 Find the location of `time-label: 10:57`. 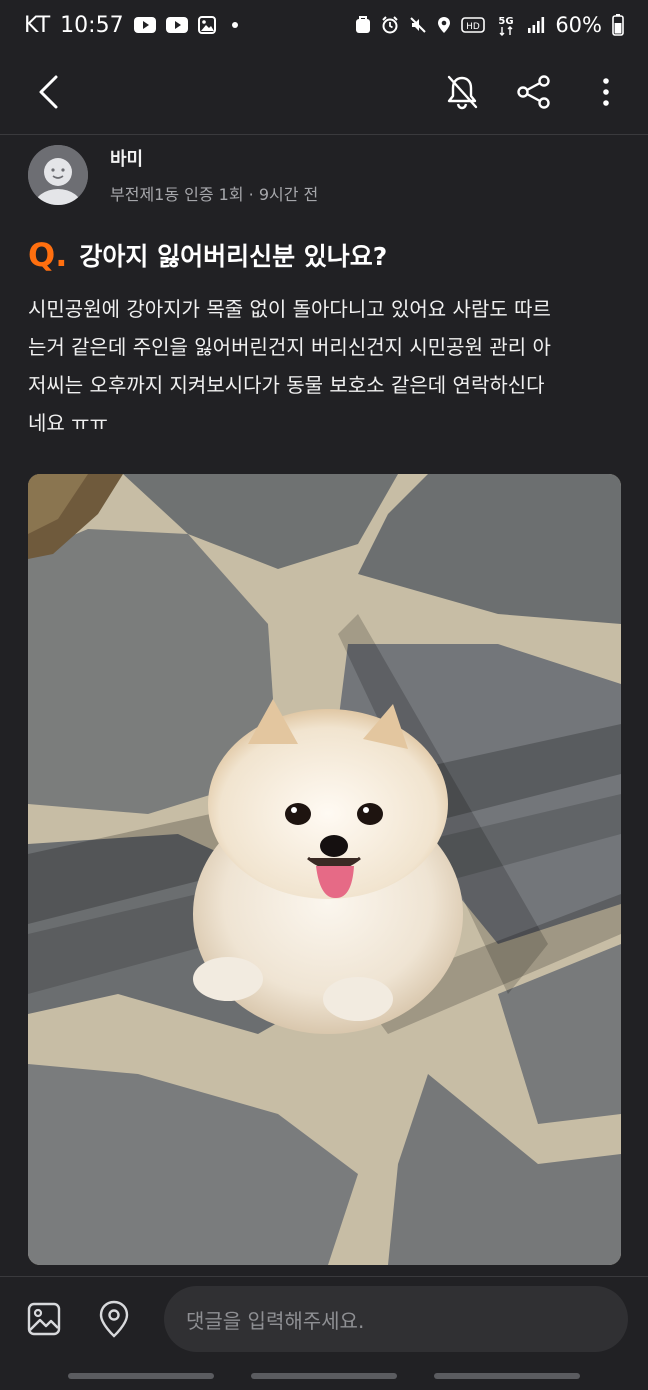

time-label: 10:57 is located at coordinates (92, 25).